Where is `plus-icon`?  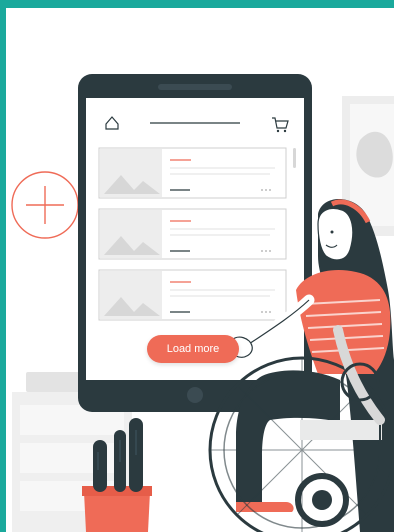
plus-icon is located at coordinates (45, 205).